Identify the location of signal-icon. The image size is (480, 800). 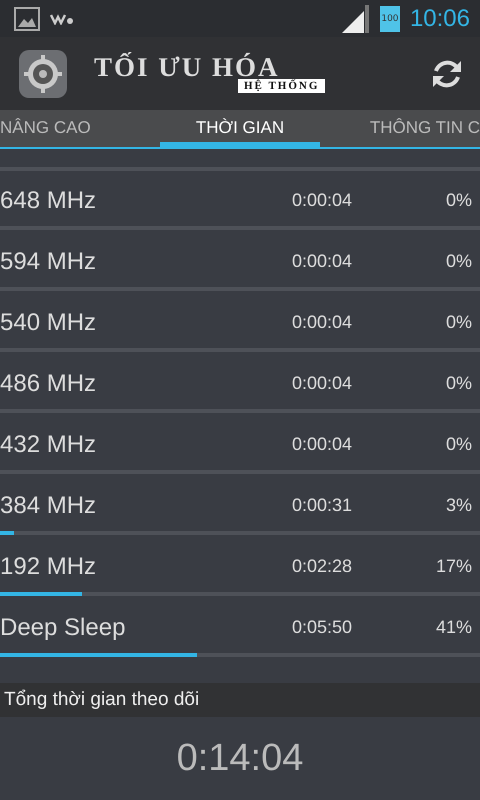
(356, 18).